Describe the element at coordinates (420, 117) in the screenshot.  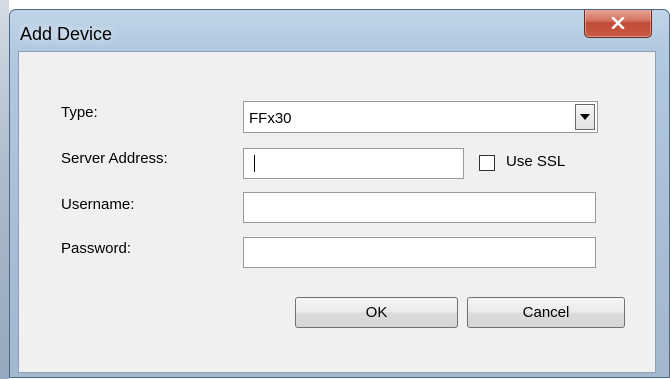
I see `type-select: FFx30` at that location.